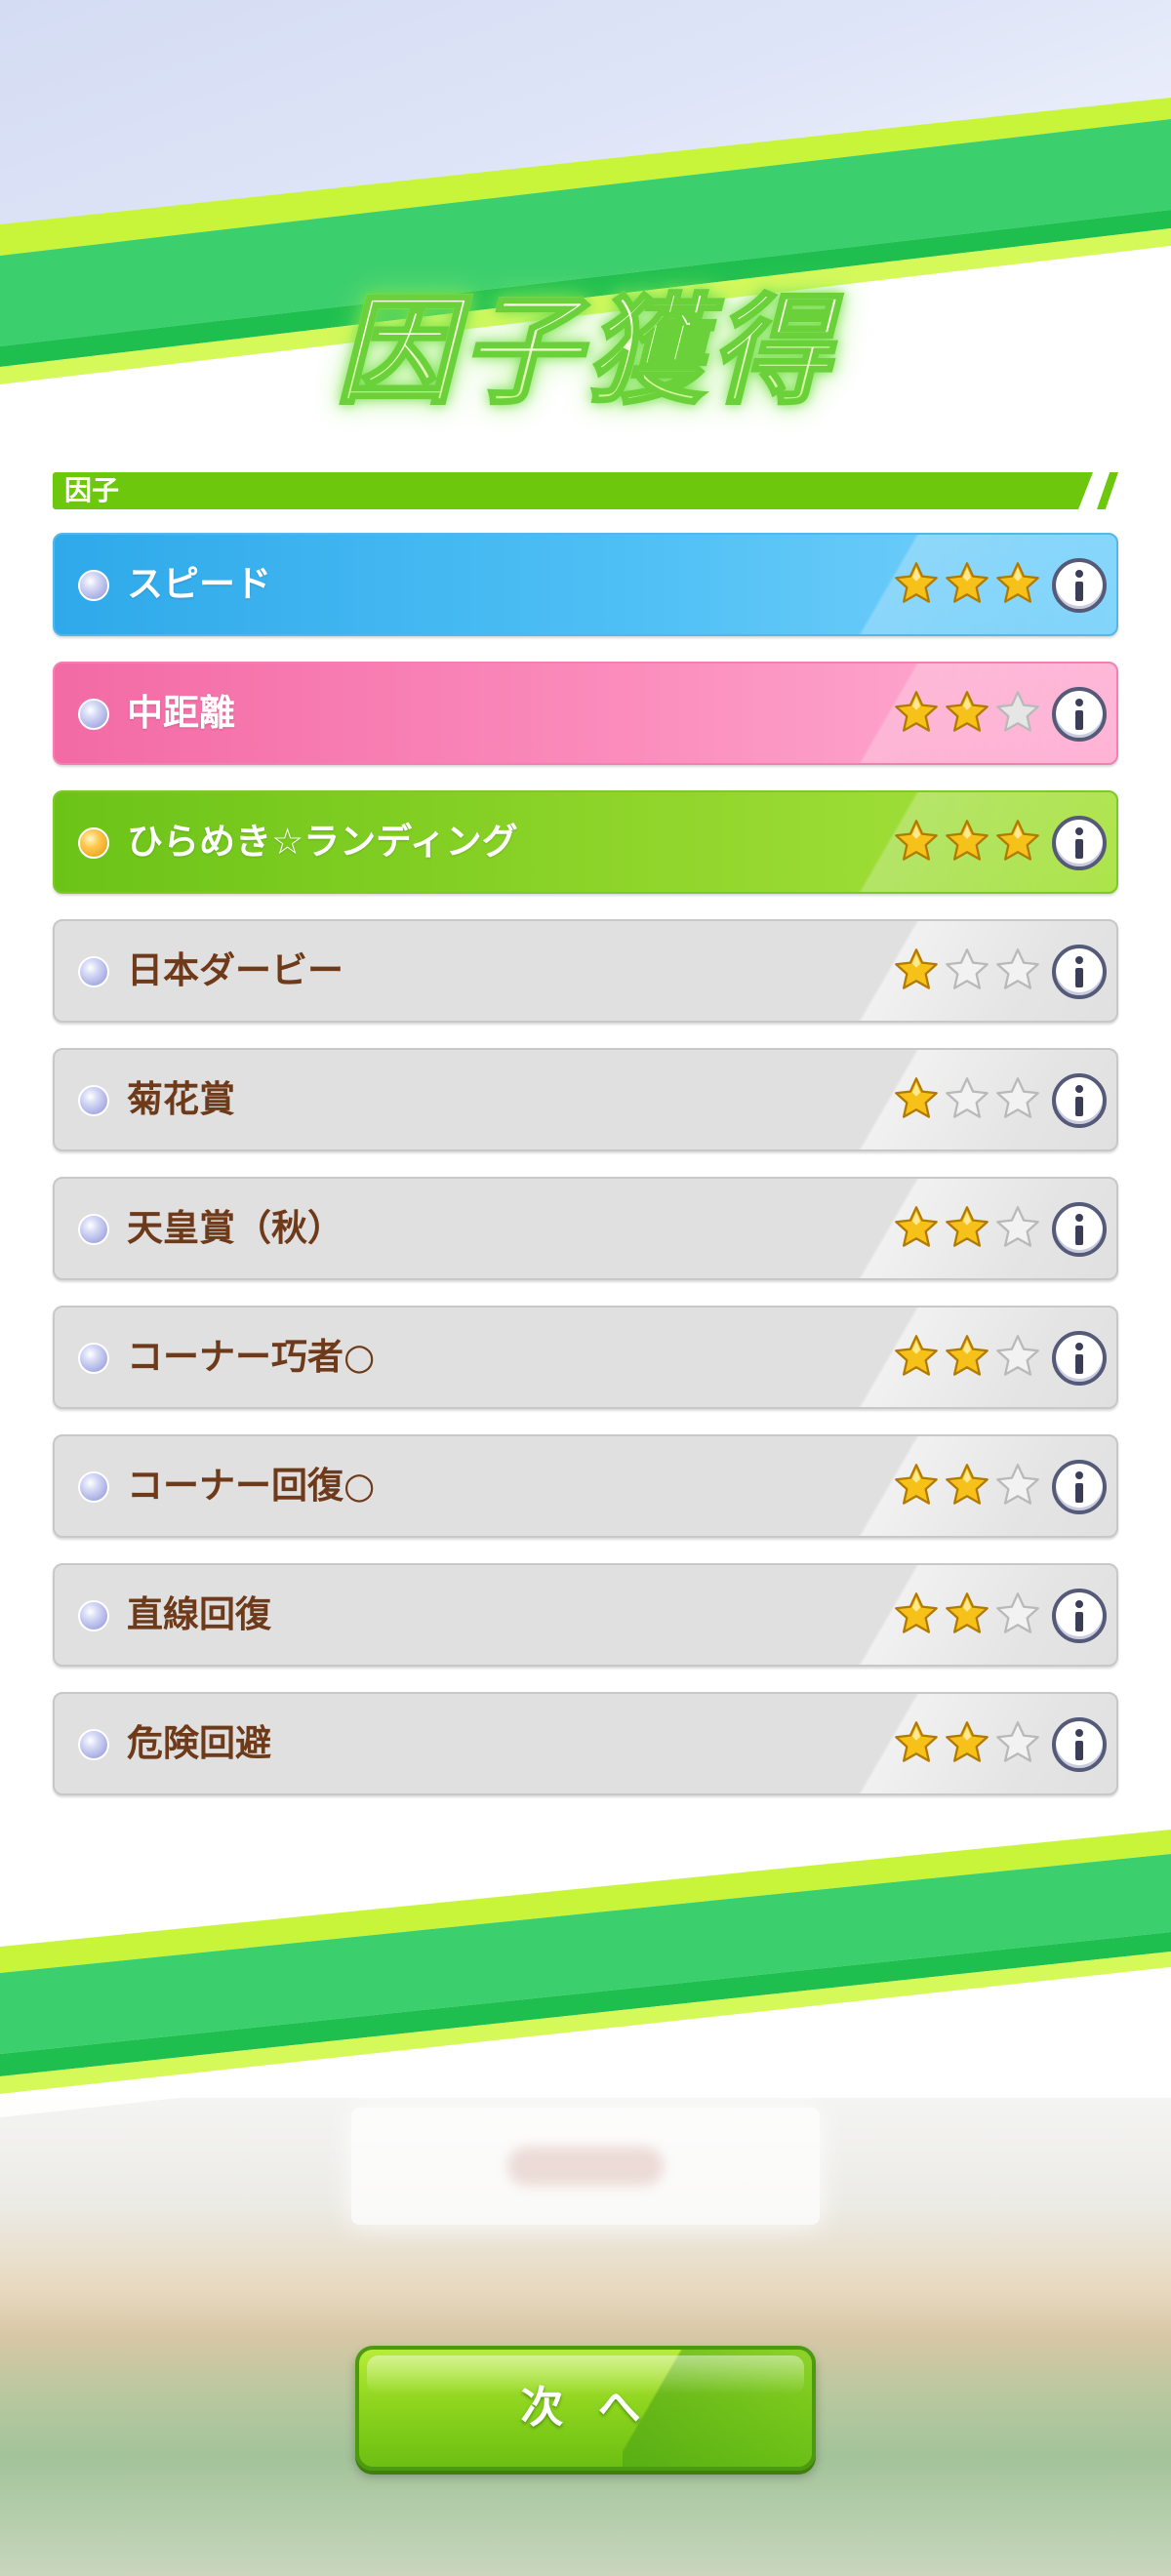 The width and height of the screenshot is (1171, 2576). I want to click on next-button: 次 へ, so click(585, 2408).